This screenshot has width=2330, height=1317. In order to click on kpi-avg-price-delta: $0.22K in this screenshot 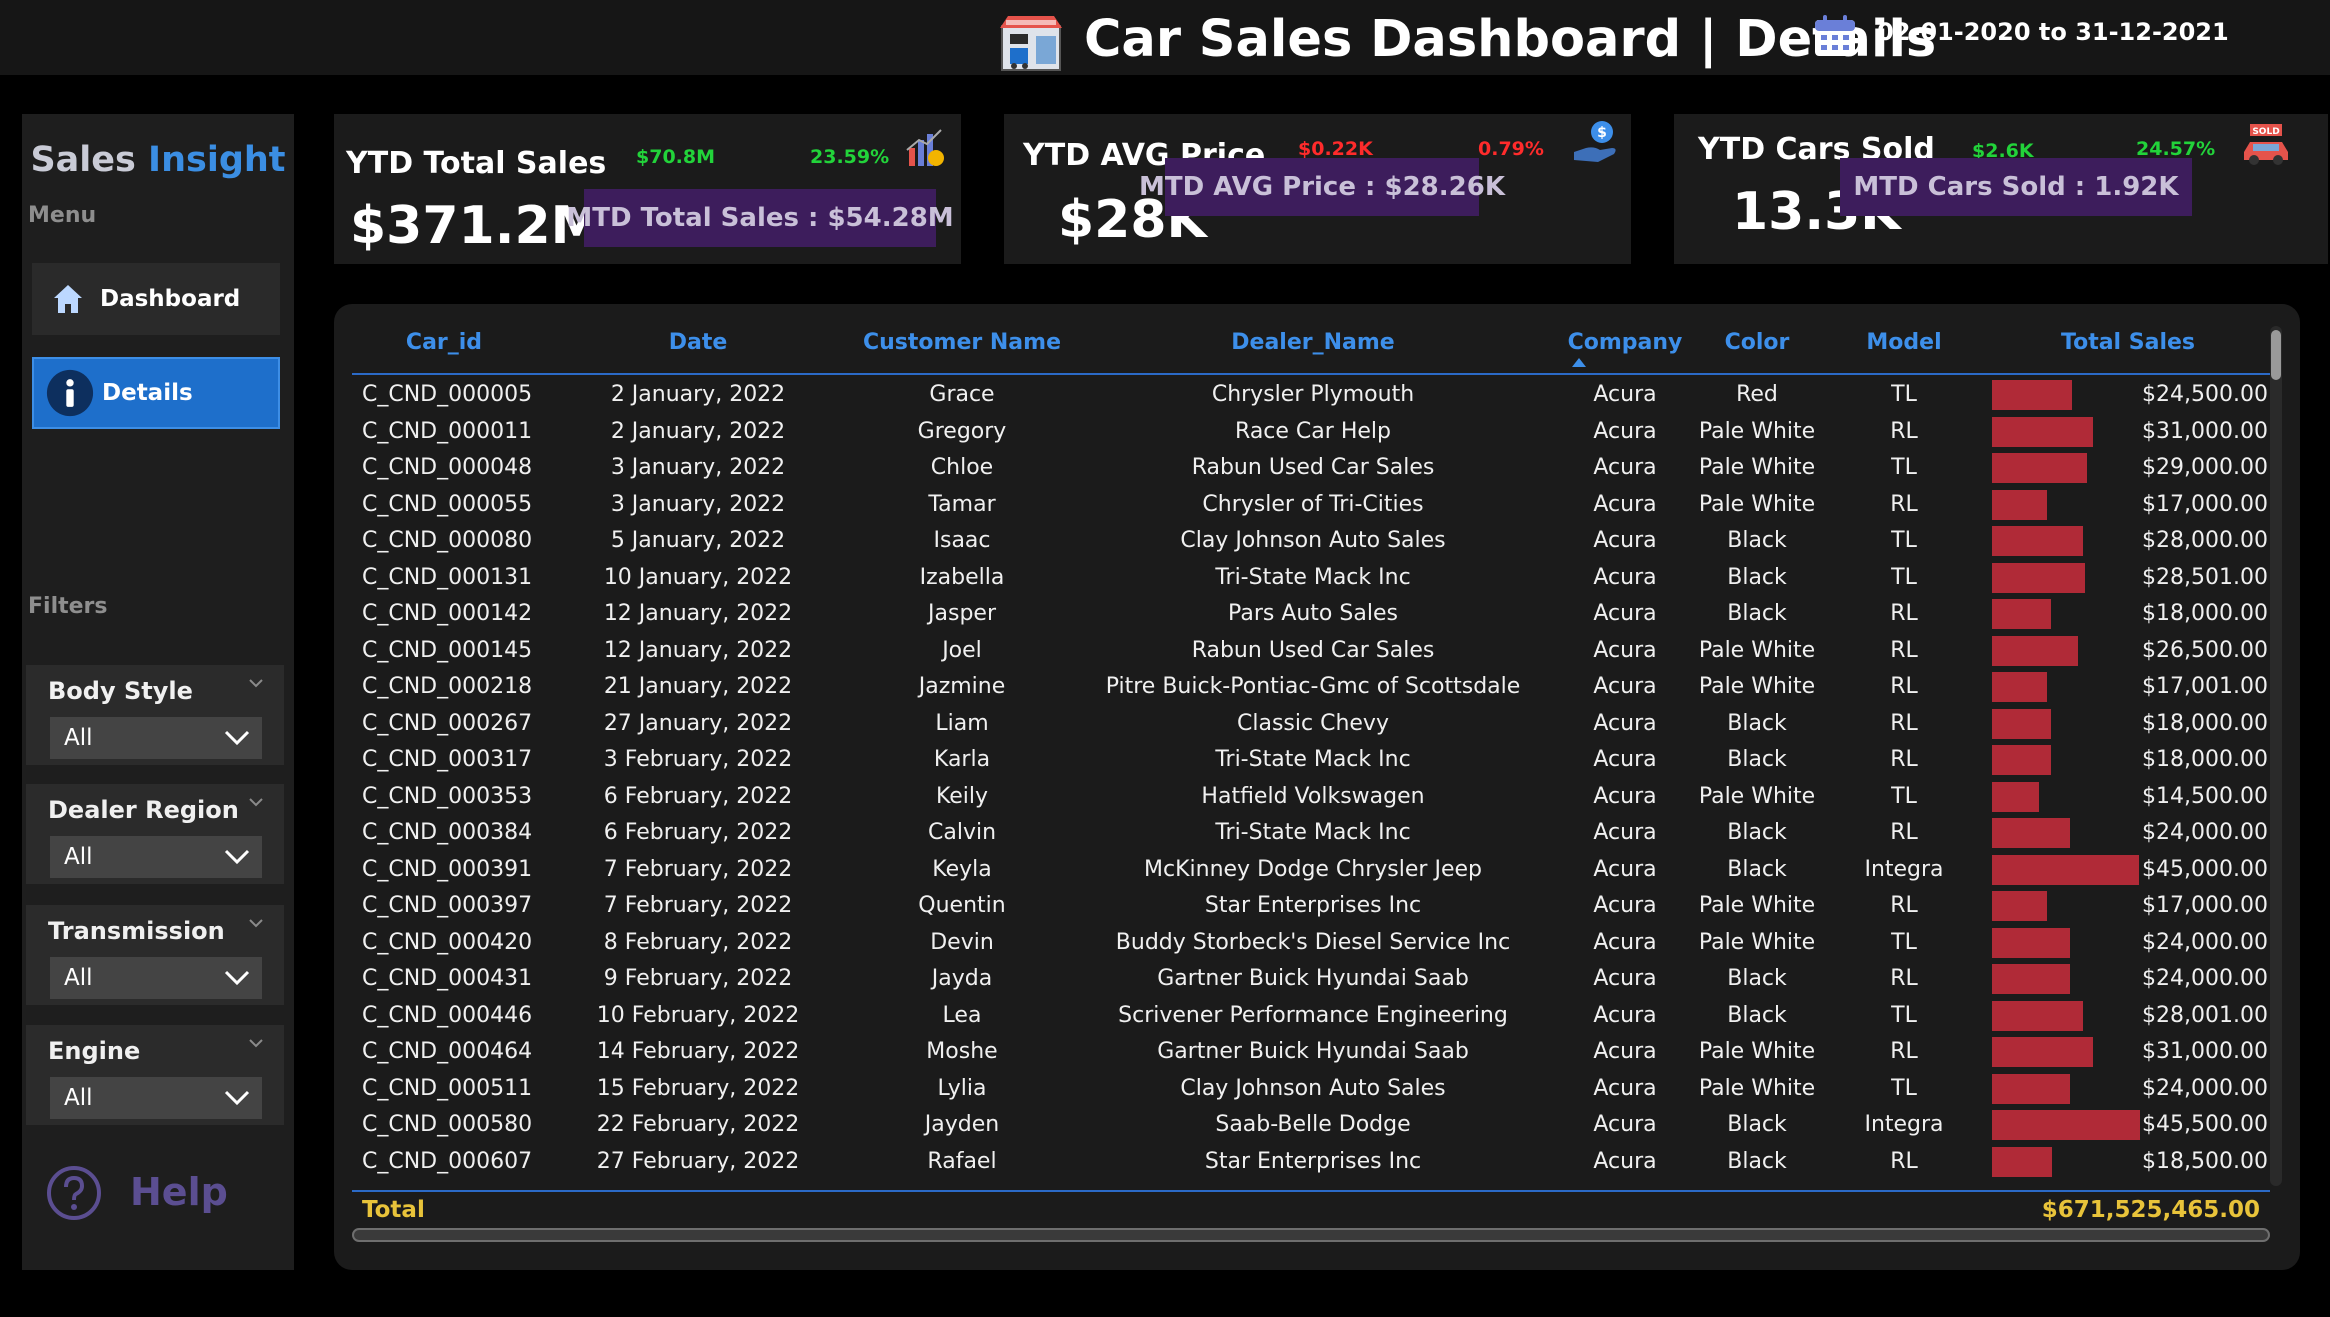, I will do `click(1335, 149)`.